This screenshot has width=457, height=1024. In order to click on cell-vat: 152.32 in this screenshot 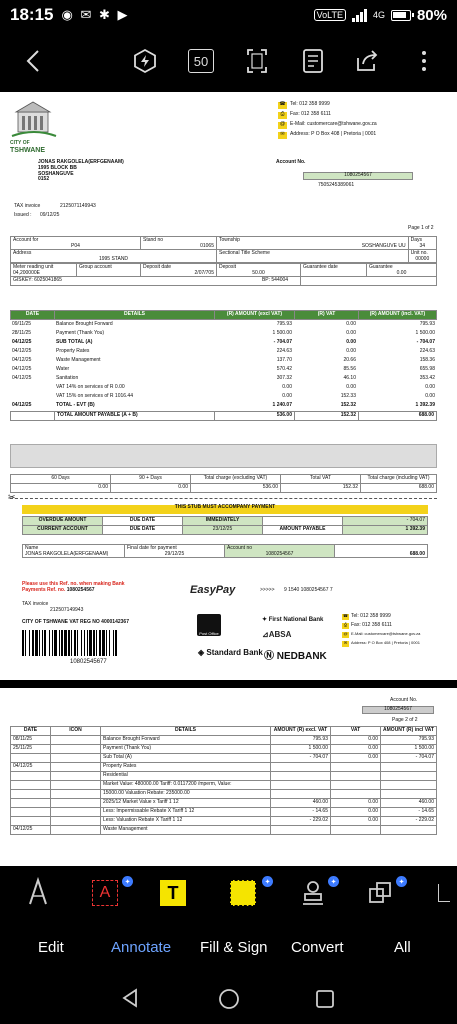, I will do `click(348, 405)`.